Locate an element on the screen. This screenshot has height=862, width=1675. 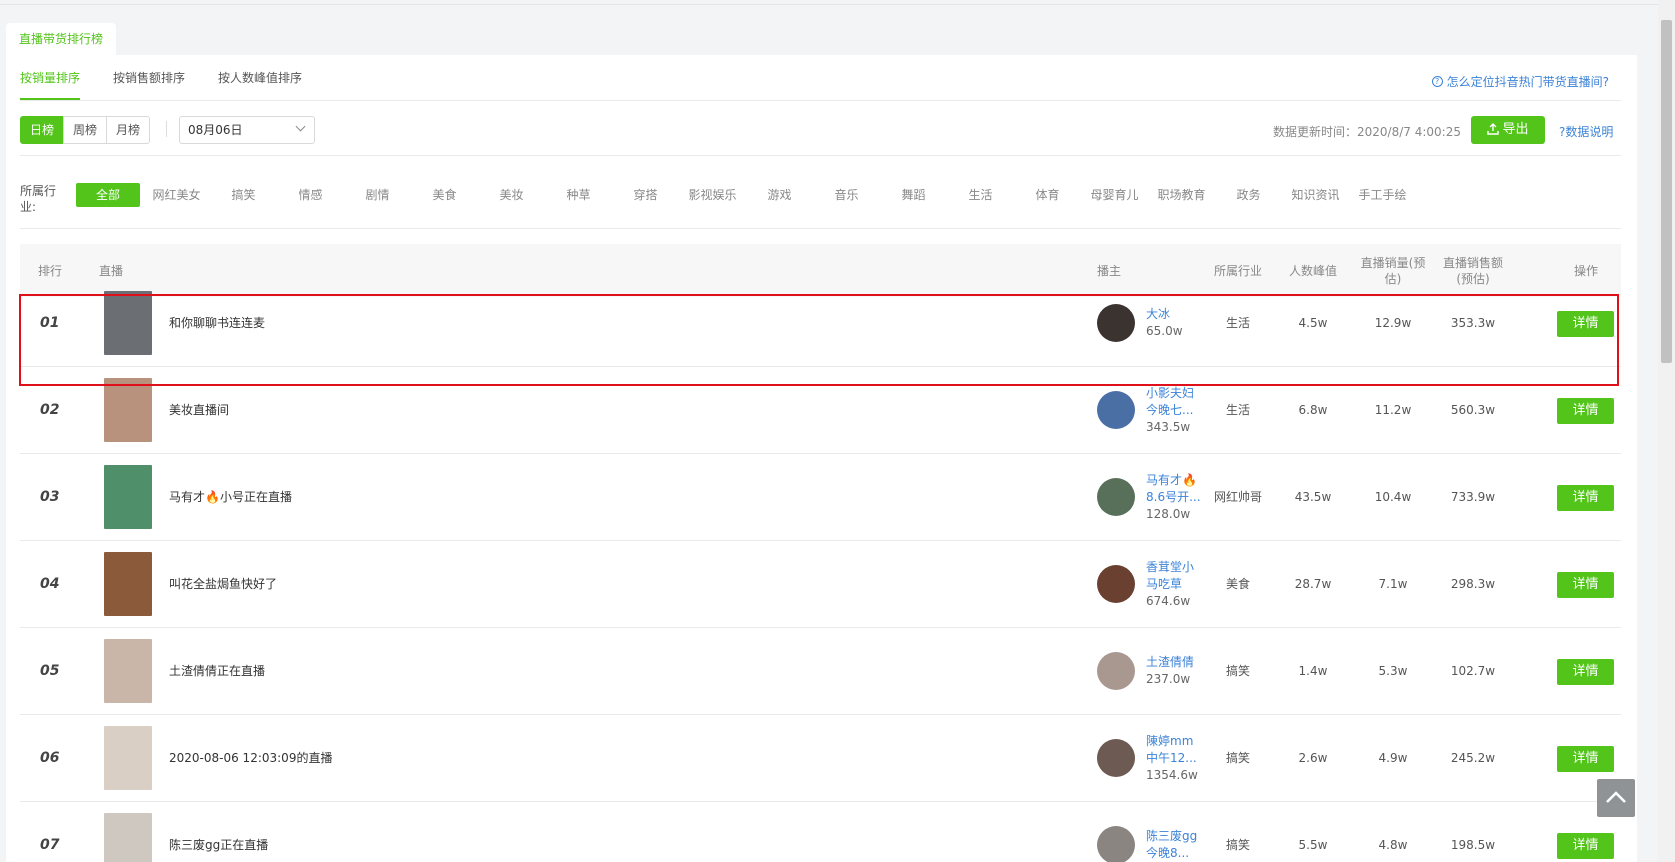
live-title: 和你聊聊书连连麦 is located at coordinates (217, 323).